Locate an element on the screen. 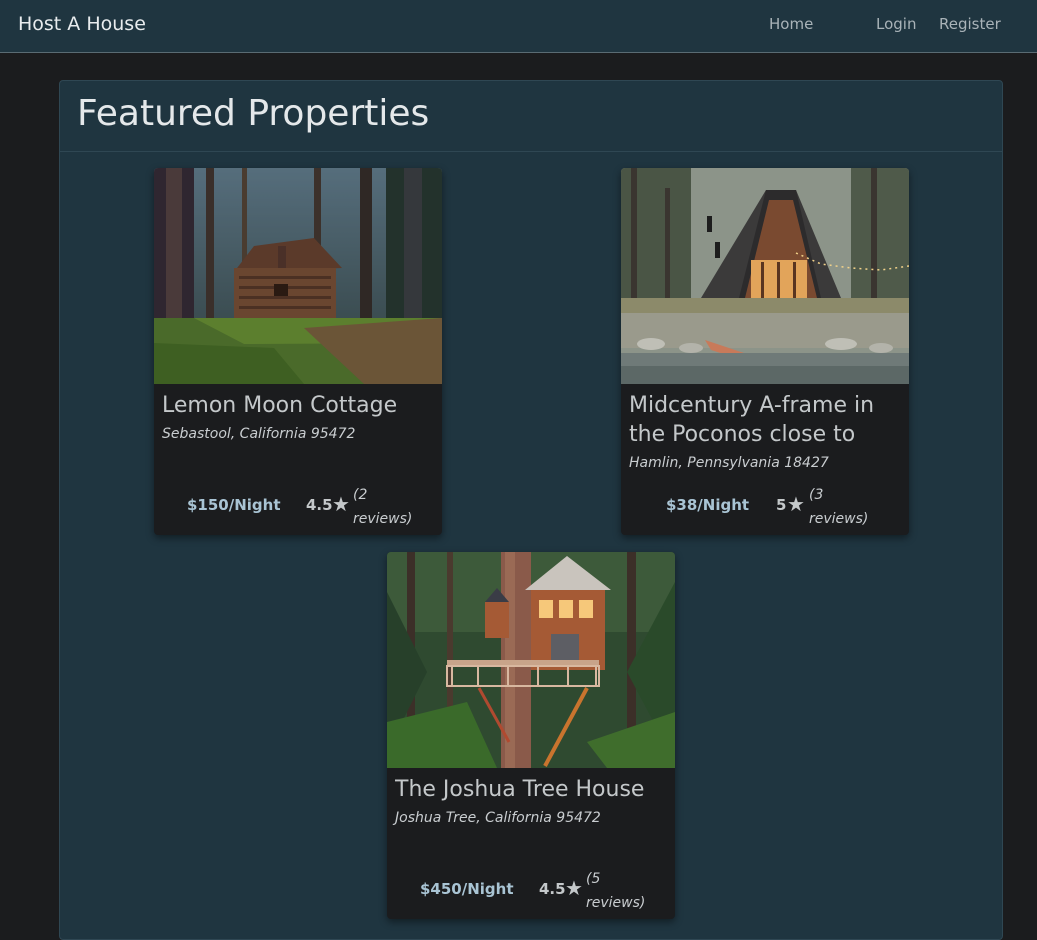 The image size is (1037, 940). property-location: Hamlin, Pennsylvania 18427 is located at coordinates (729, 463).